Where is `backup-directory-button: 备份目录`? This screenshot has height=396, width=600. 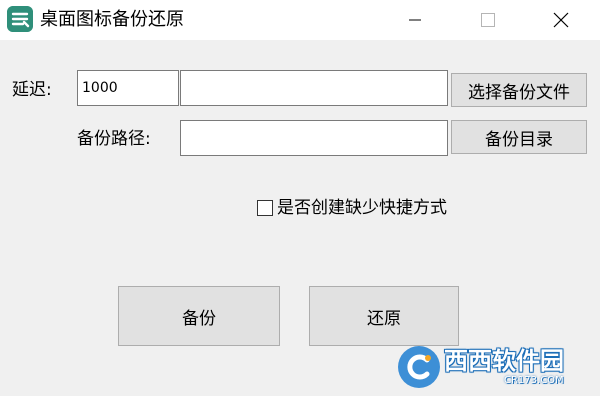 backup-directory-button: 备份目录 is located at coordinates (519, 137).